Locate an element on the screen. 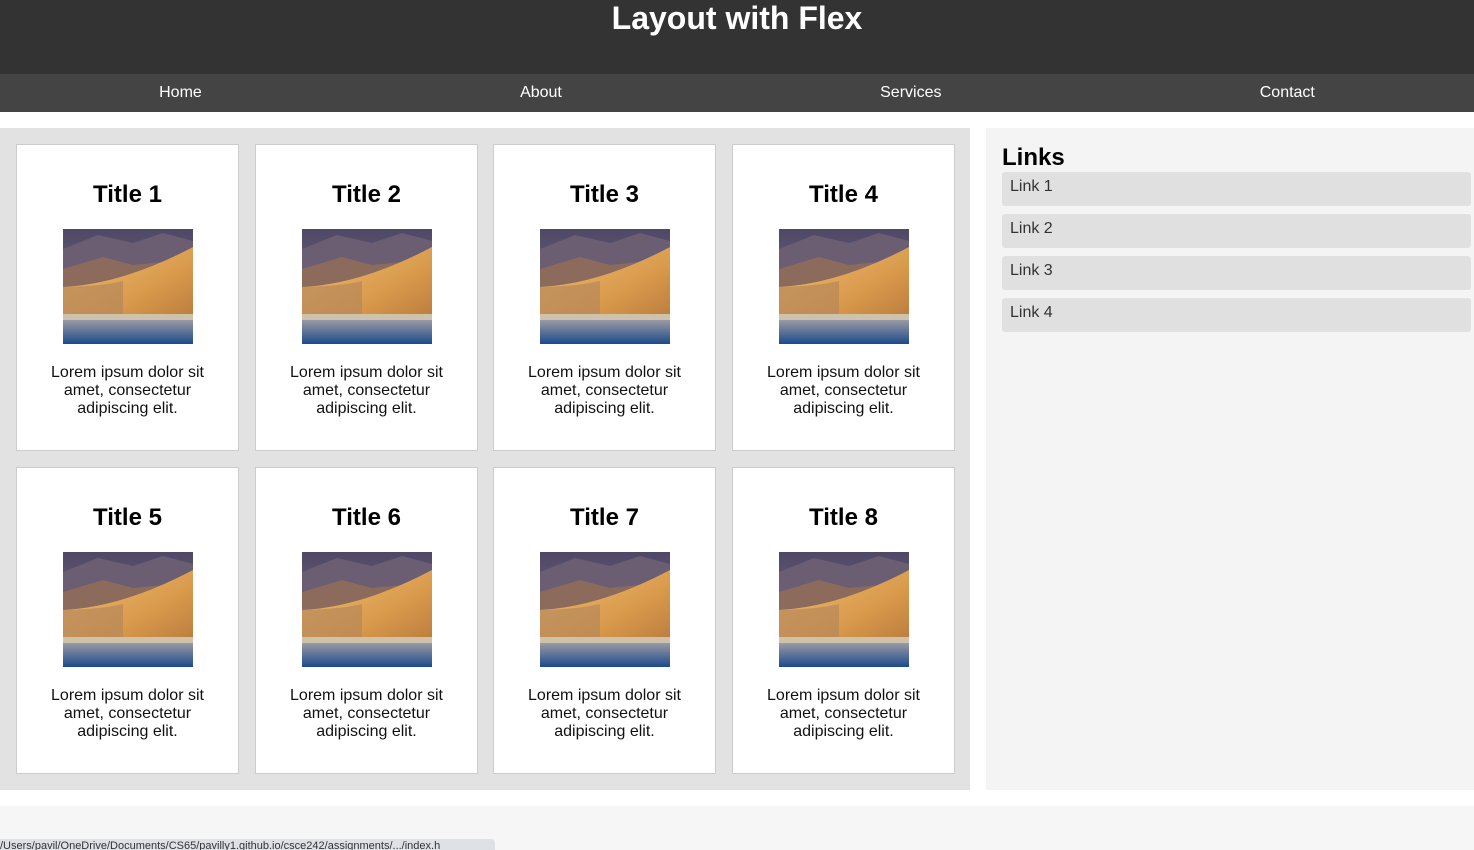 Image resolution: width=1474 pixels, height=850 pixels. card-title: Title 8 is located at coordinates (843, 517).